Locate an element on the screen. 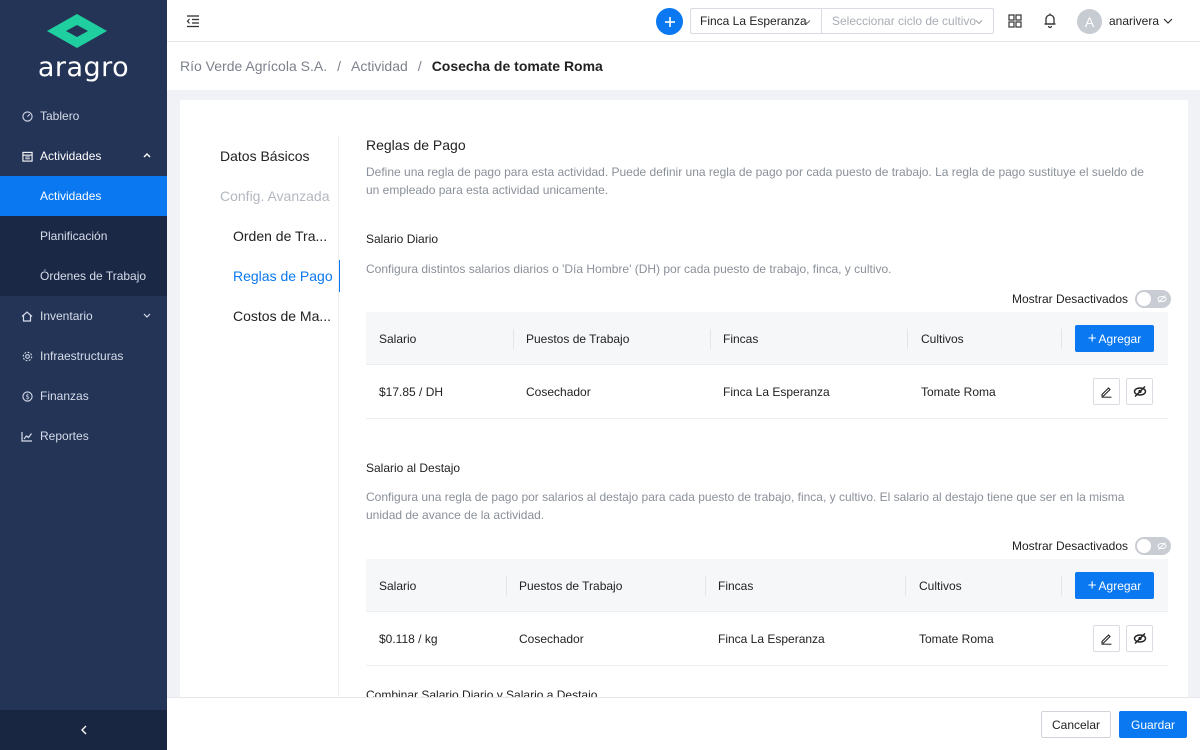 The image size is (1200, 750). farm-select: Finca La Esperanza is located at coordinates (756, 21).